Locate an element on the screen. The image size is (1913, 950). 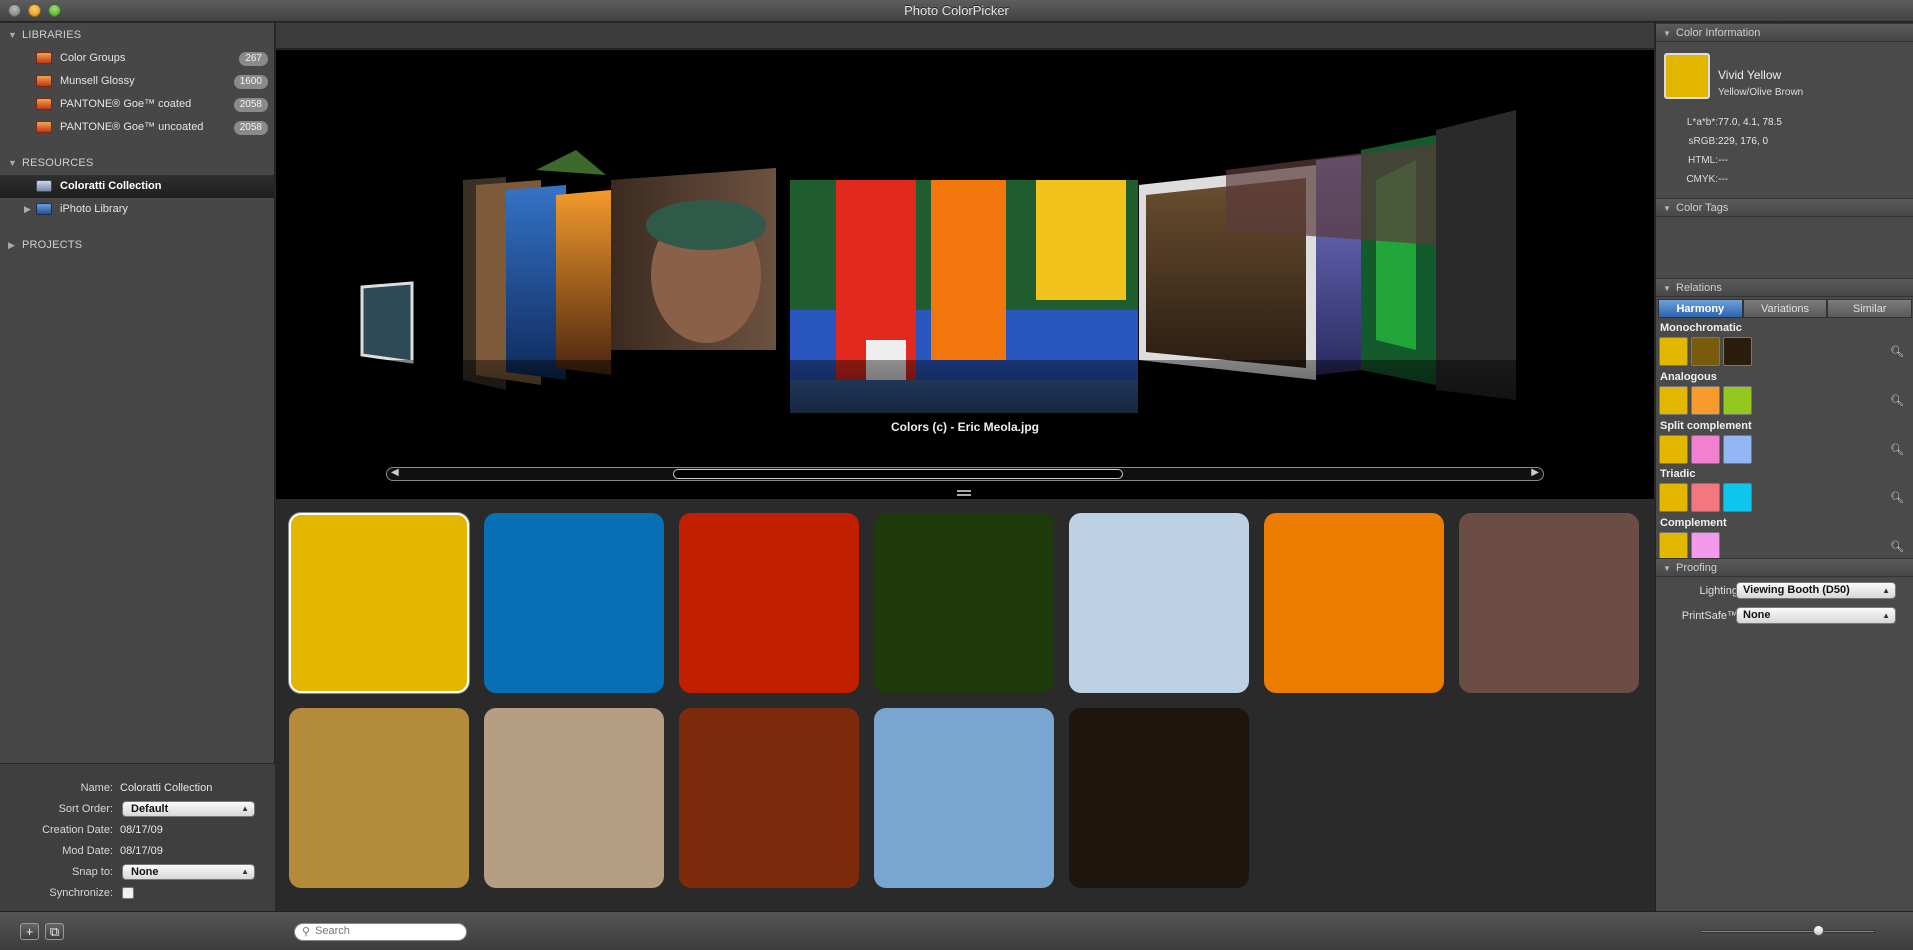
sidebar-item-pantone-uncoated: PANTONE® Goe™ uncoated 2058 is located at coordinates (137, 127).